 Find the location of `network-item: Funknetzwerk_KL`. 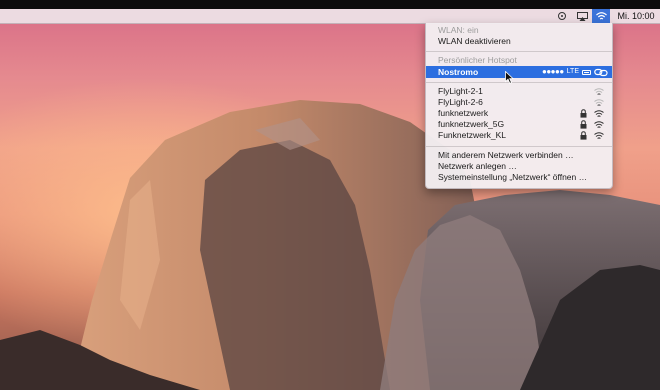

network-item: Funknetzwerk_KL is located at coordinates (519, 135).